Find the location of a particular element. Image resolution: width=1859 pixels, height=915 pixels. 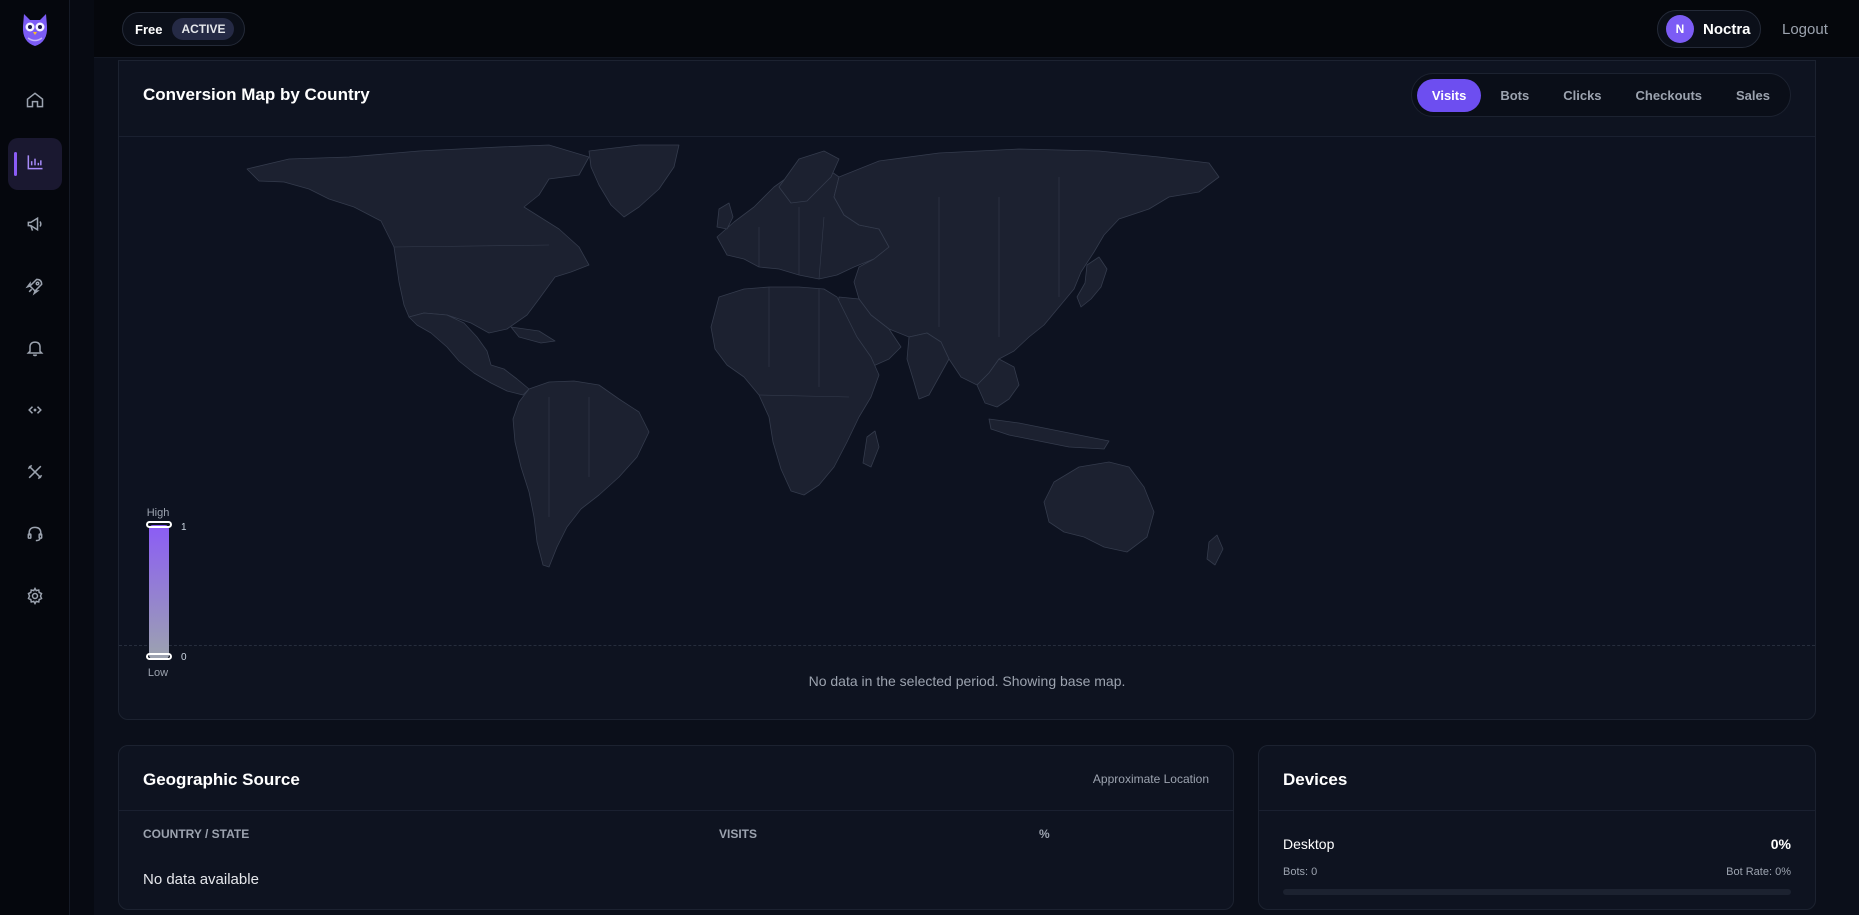

tab-visits: Visits is located at coordinates (1449, 95).